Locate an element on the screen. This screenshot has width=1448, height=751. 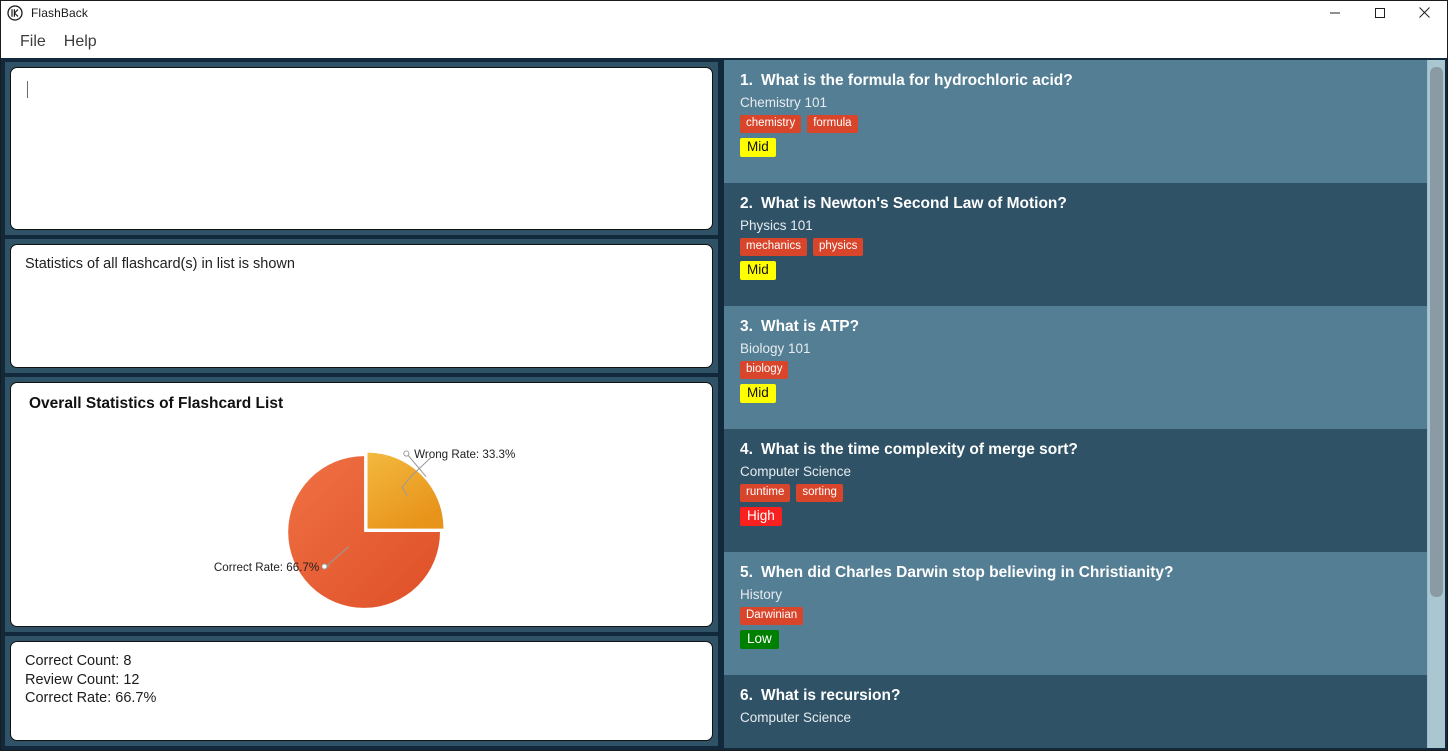
flashcard-question-text: What is ATP? is located at coordinates (810, 326).